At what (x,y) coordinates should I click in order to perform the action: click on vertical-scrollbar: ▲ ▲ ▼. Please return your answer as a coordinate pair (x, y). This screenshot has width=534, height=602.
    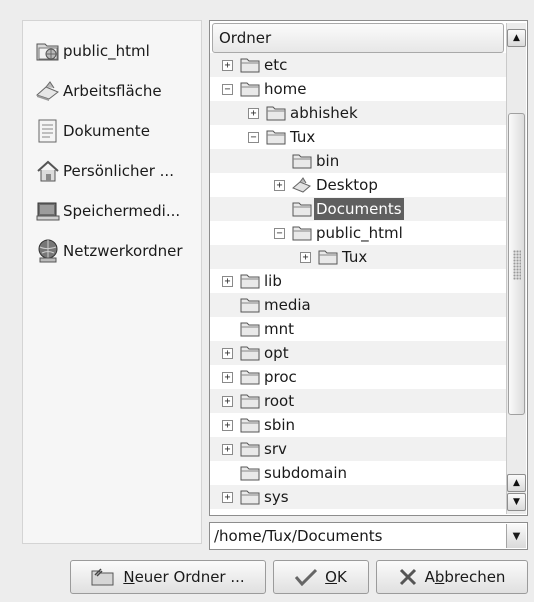
    Looking at the image, I should click on (516, 268).